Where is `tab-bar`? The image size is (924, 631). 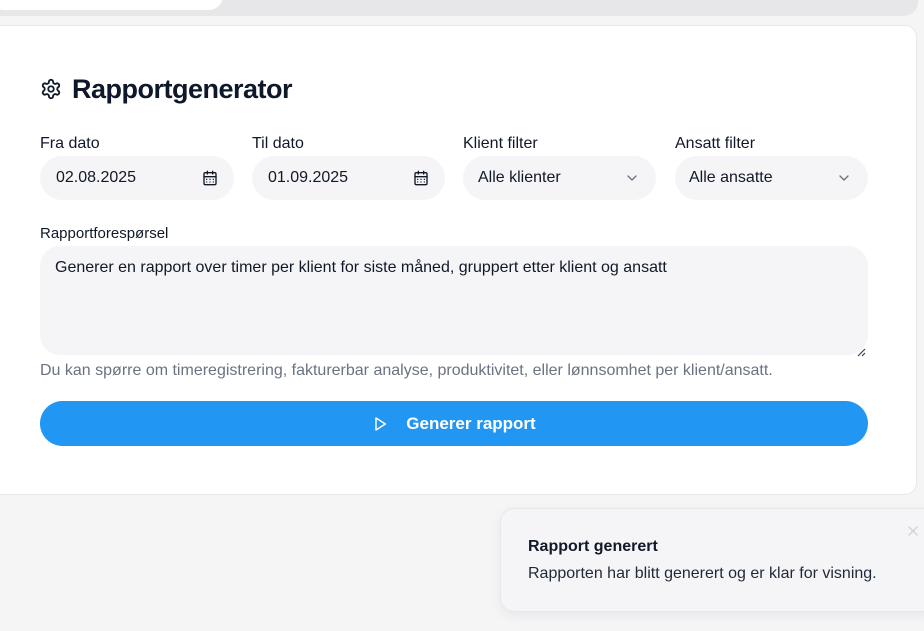 tab-bar is located at coordinates (459, 8).